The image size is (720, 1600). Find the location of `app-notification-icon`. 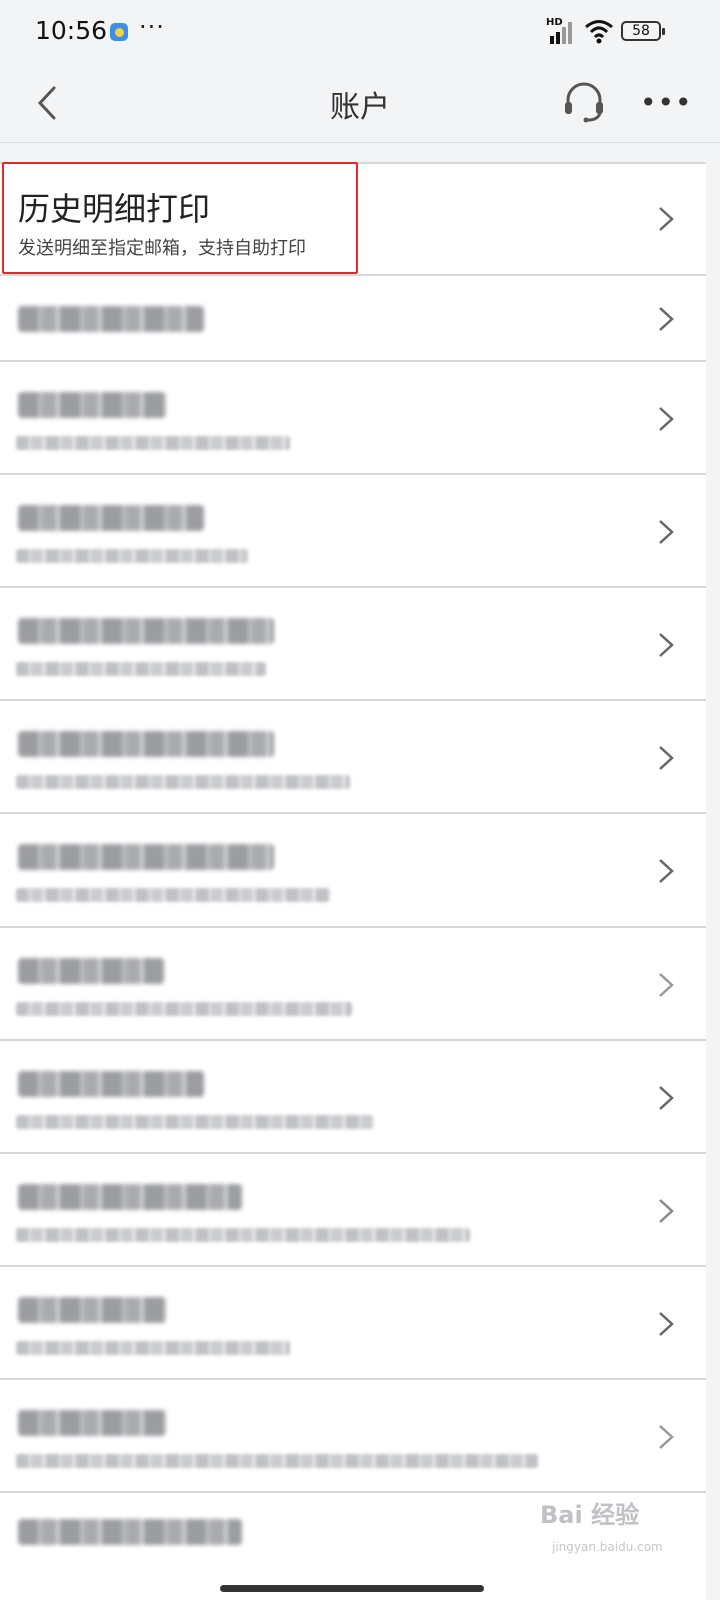

app-notification-icon is located at coordinates (119, 32).